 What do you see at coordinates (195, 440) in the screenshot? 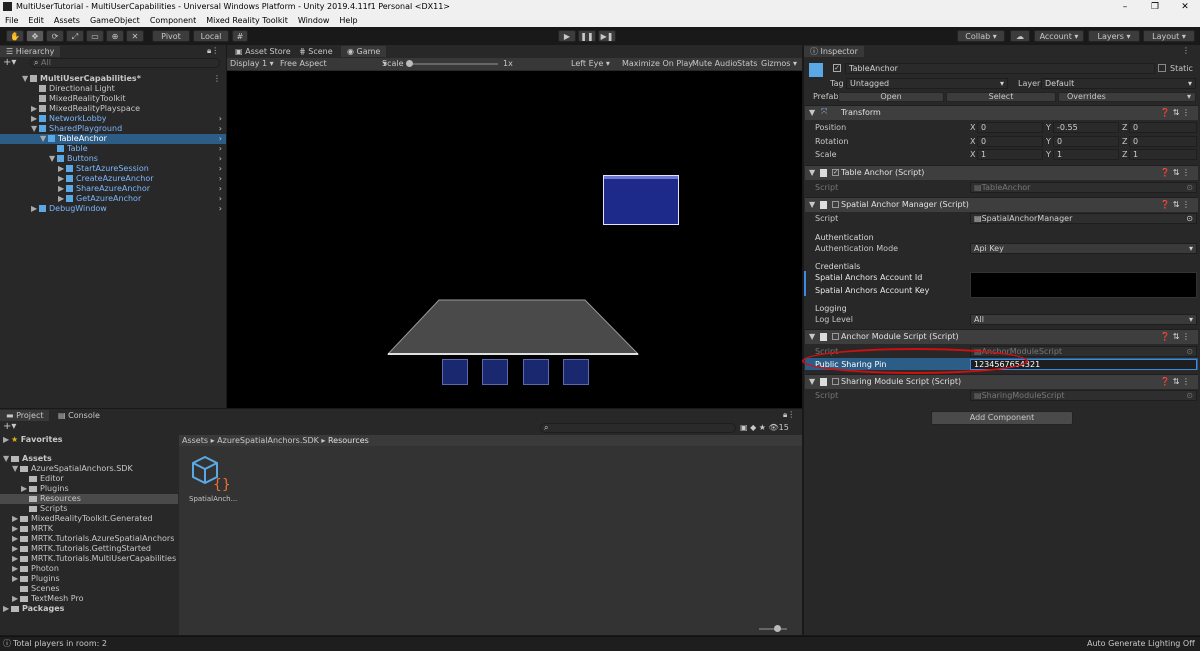
I see `breadcrumb-assets: Assets` at bounding box center [195, 440].